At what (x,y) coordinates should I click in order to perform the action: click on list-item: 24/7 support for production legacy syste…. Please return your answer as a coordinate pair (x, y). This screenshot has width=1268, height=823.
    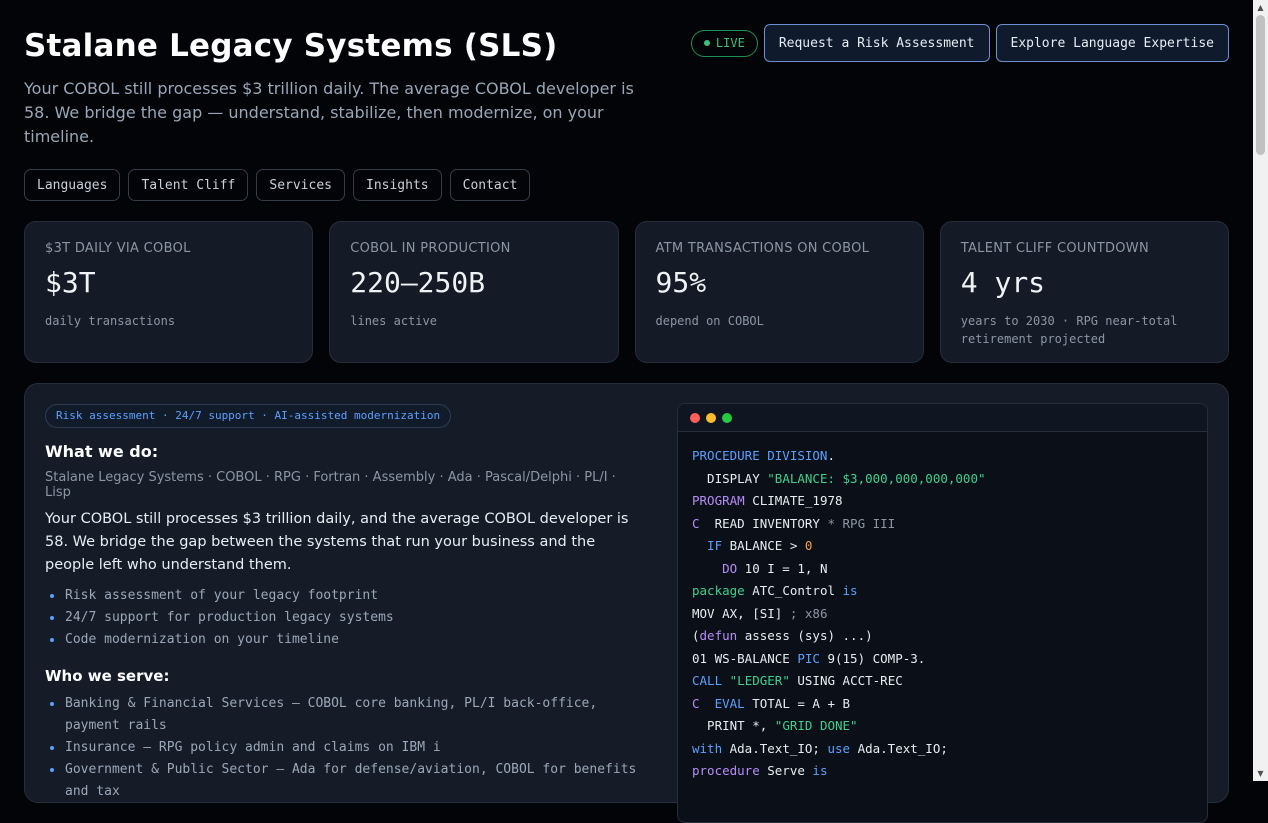
    Looking at the image, I should click on (347, 618).